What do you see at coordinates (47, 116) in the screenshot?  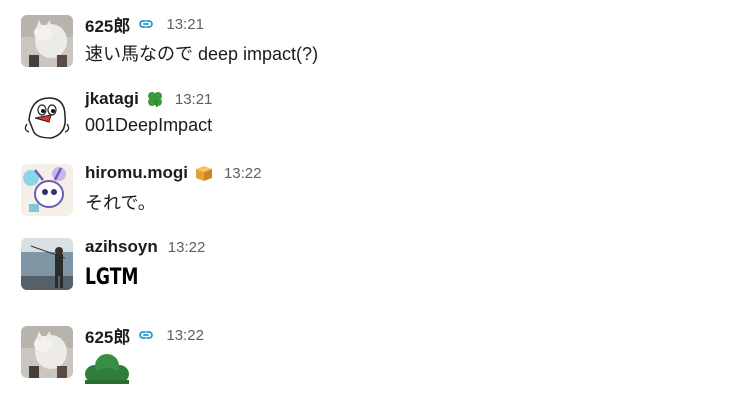 I see `bird-avatar` at bounding box center [47, 116].